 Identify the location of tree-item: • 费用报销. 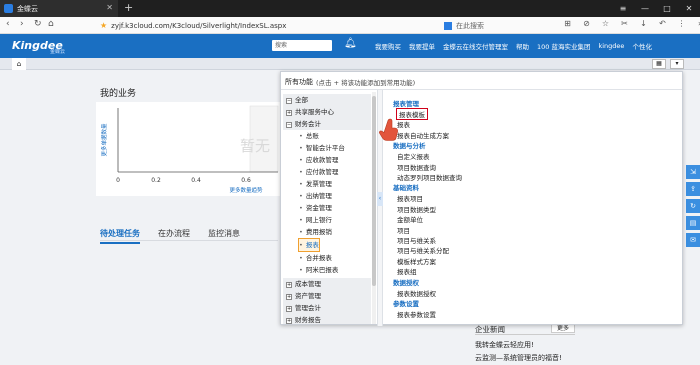
(315, 232).